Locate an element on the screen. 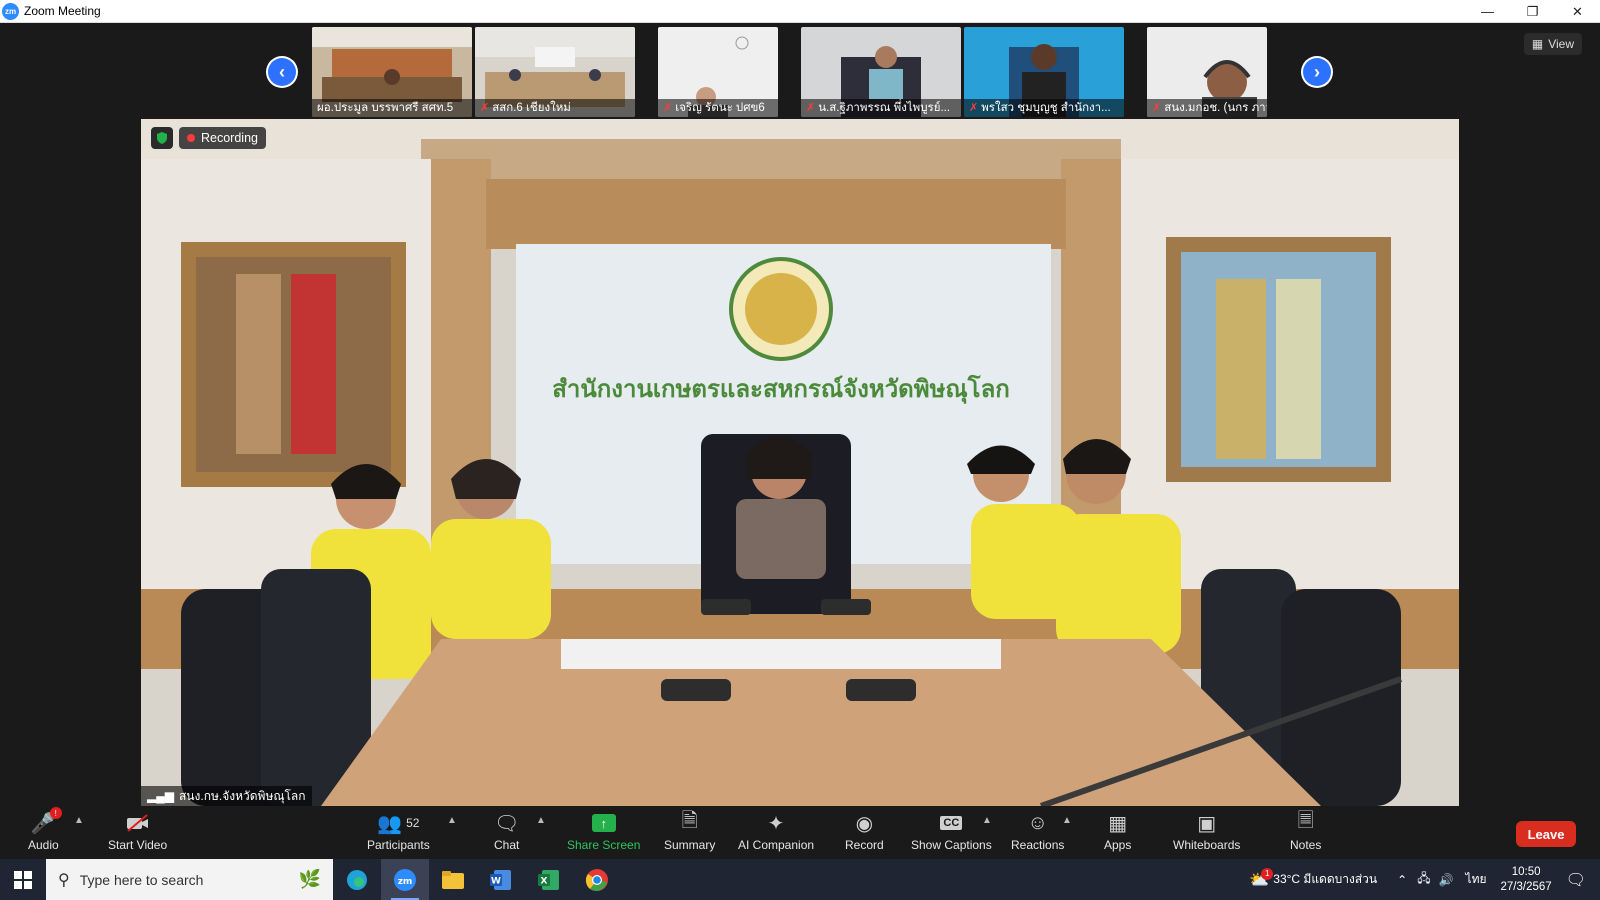 The width and height of the screenshot is (1600, 900). zoom-app-button: zm is located at coordinates (405, 879).